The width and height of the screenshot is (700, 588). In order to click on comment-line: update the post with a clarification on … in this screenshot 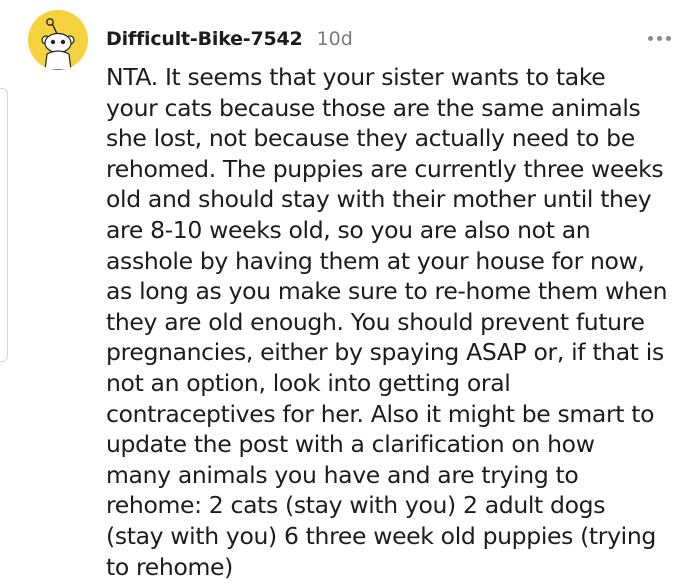, I will do `click(350, 444)`.